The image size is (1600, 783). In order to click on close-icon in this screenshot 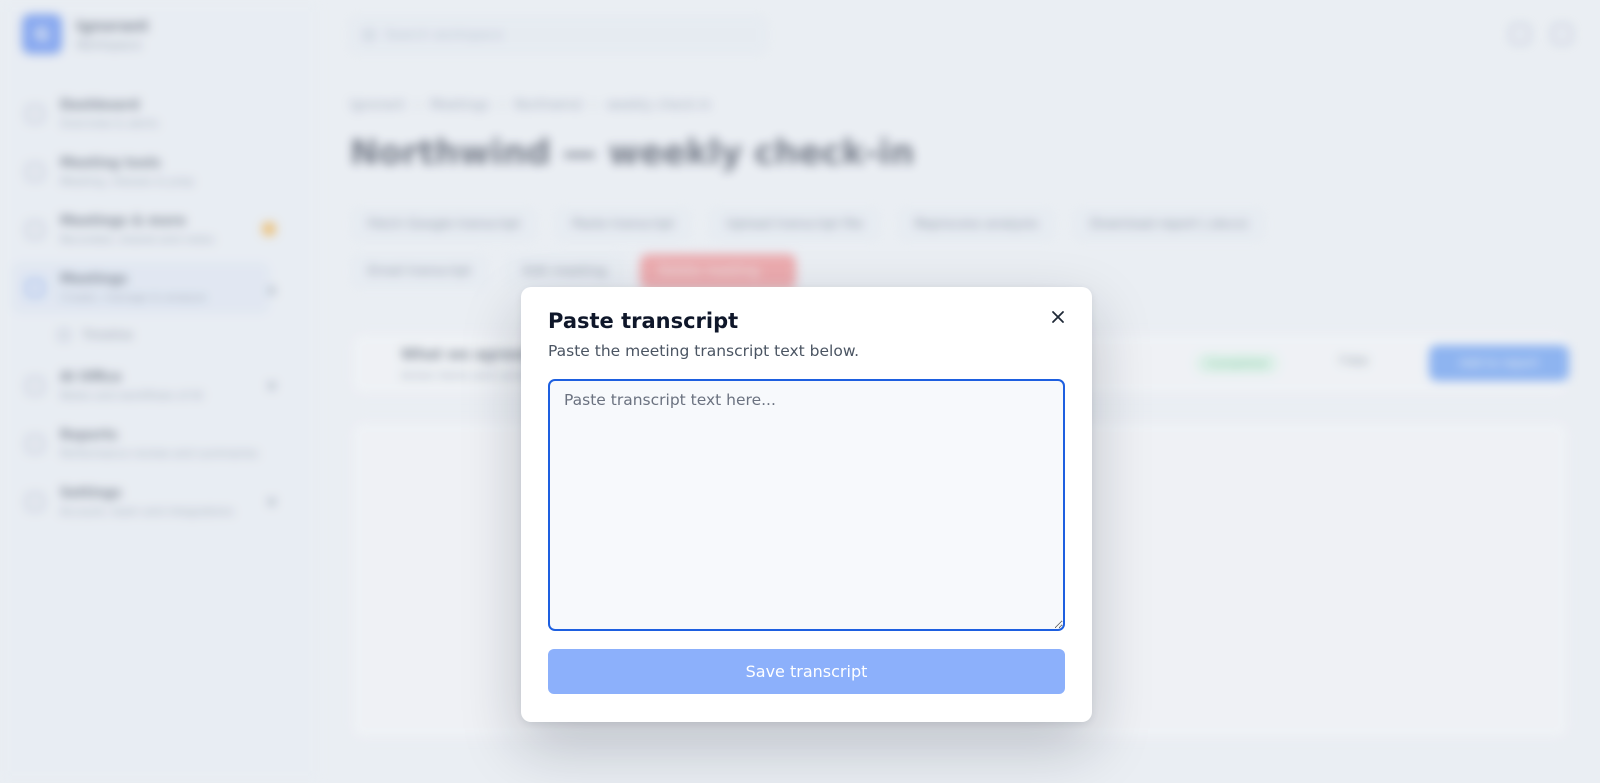, I will do `click(1058, 317)`.